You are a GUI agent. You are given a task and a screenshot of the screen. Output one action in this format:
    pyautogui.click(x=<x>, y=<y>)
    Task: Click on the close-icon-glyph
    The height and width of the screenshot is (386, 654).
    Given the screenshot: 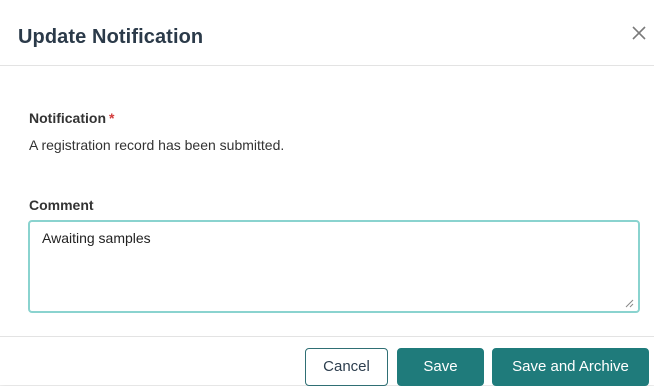 What is the action you would take?
    pyautogui.click(x=639, y=33)
    